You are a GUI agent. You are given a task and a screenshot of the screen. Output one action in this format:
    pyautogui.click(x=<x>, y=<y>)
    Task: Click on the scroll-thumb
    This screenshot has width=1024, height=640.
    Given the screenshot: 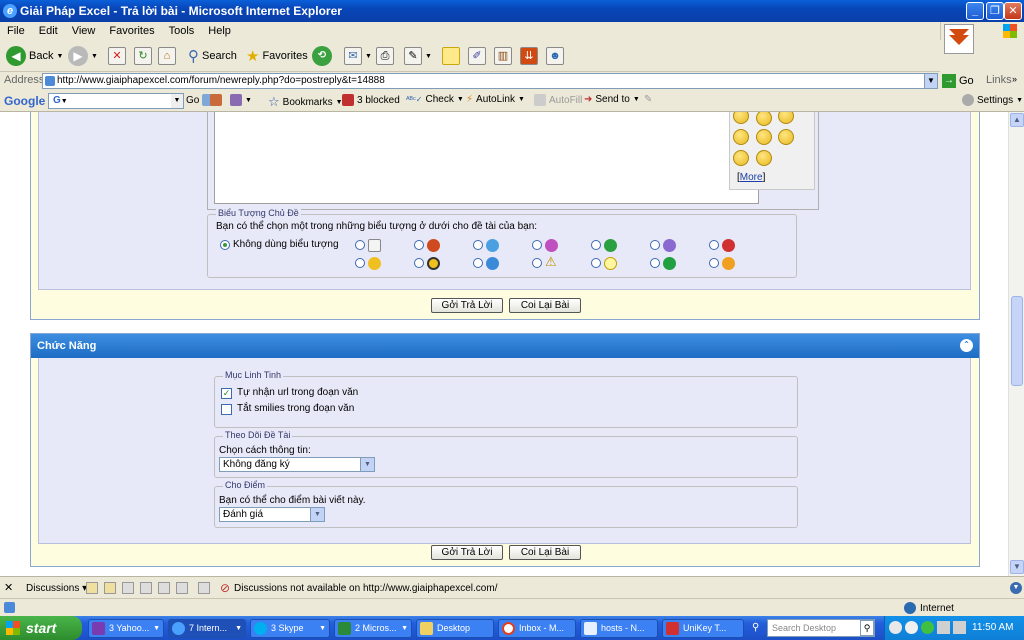 What is the action you would take?
    pyautogui.click(x=1017, y=341)
    